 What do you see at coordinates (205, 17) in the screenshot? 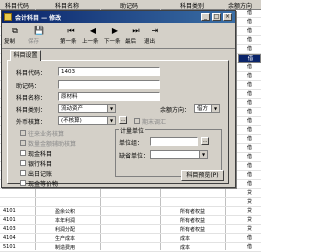
I see `minimize-icon: _` at bounding box center [205, 17].